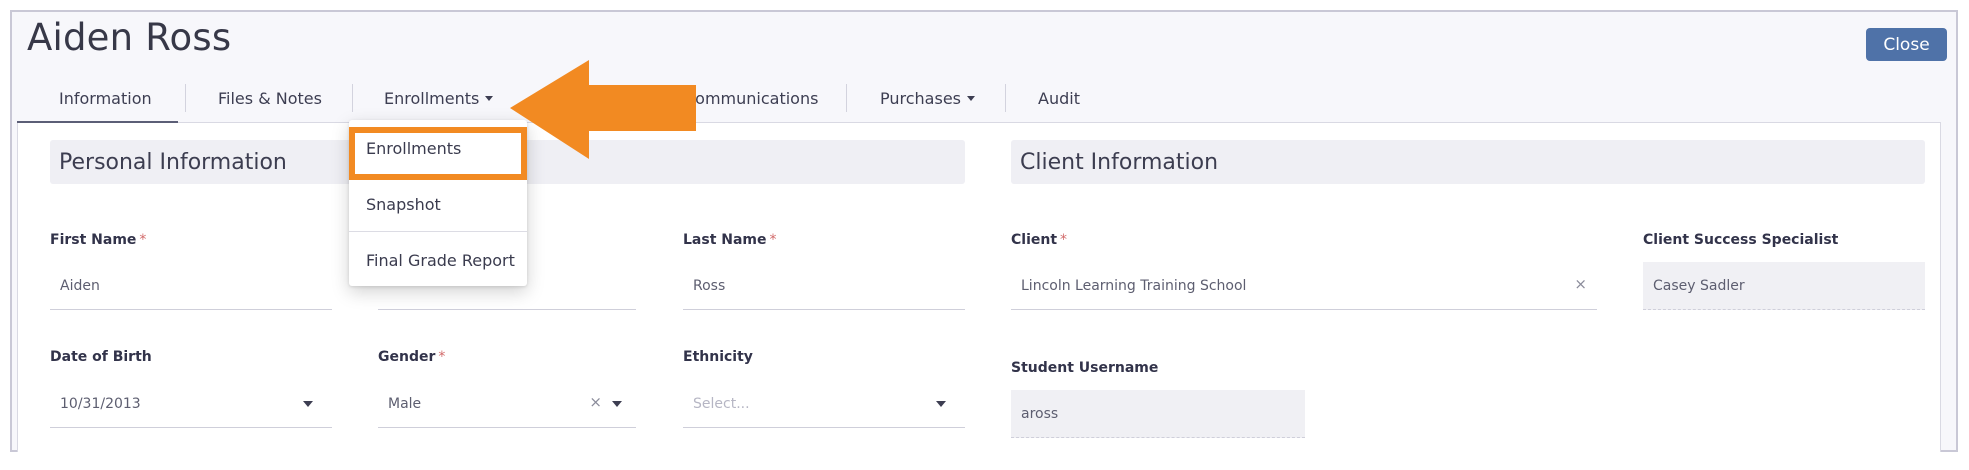 The height and width of the screenshot is (470, 1969). Describe the element at coordinates (1039, 240) in the screenshot. I see `client-label: Client *` at that location.